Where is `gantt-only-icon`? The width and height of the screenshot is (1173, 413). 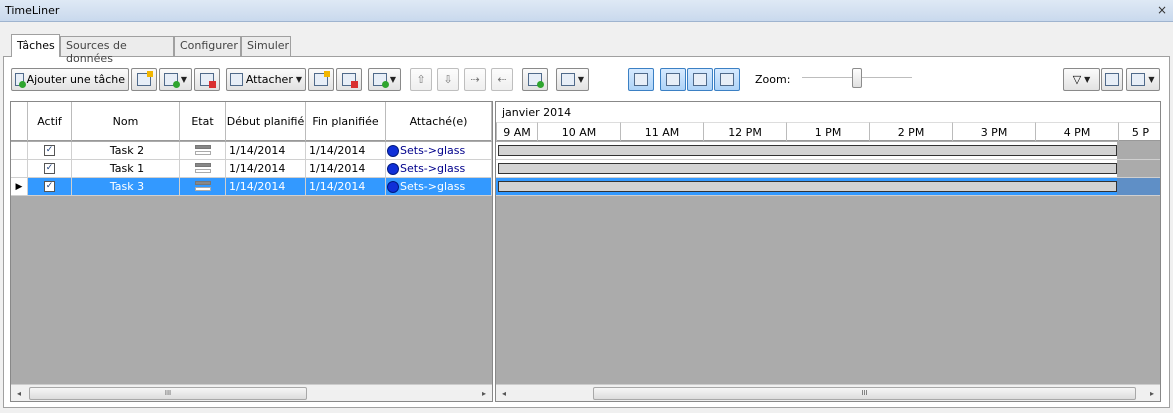
gantt-only-icon is located at coordinates (700, 79).